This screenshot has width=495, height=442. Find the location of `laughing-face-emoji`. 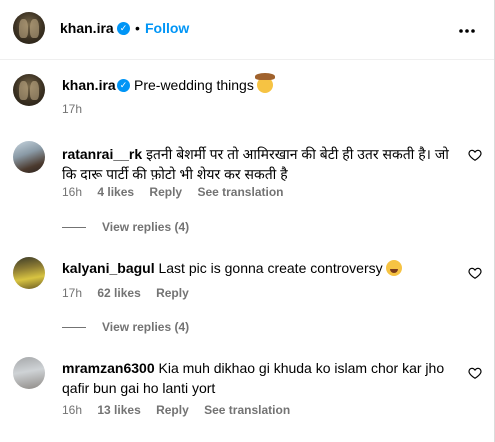

laughing-face-emoji is located at coordinates (393, 268).